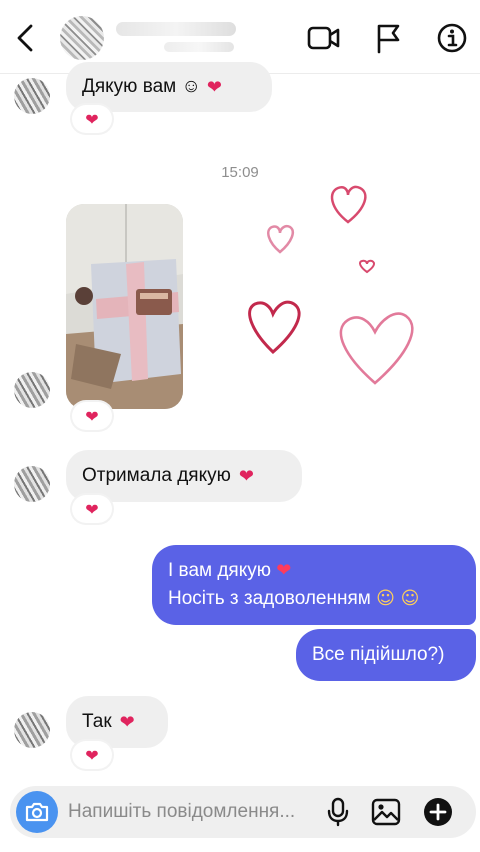 This screenshot has height=852, width=480. I want to click on camera-button, so click(37, 812).